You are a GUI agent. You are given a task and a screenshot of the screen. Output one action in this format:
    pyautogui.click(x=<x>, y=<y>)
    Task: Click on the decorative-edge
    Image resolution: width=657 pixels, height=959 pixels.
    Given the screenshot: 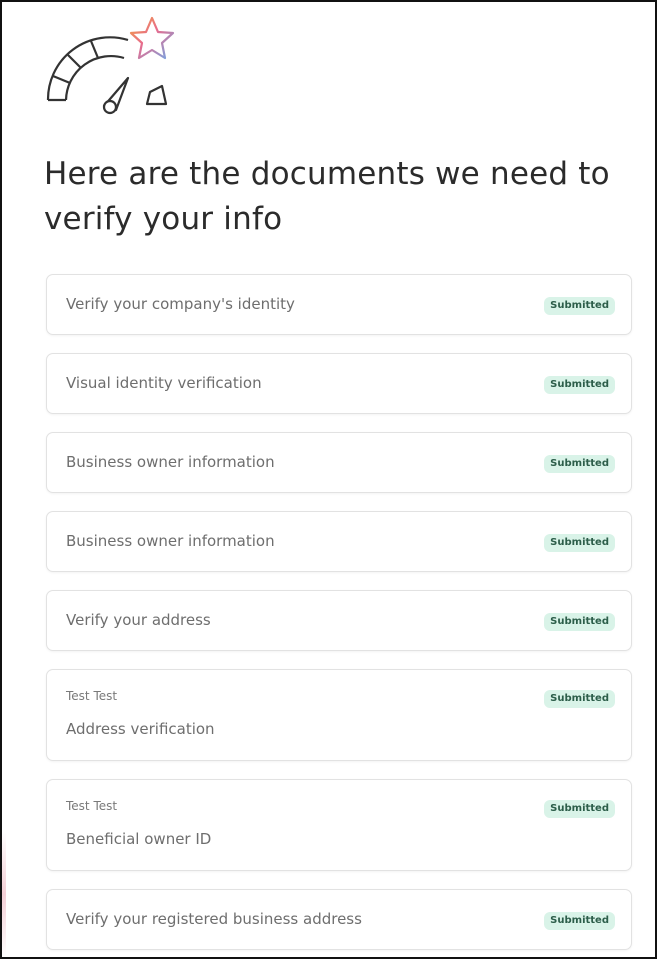 What is the action you would take?
    pyautogui.click(x=4, y=894)
    